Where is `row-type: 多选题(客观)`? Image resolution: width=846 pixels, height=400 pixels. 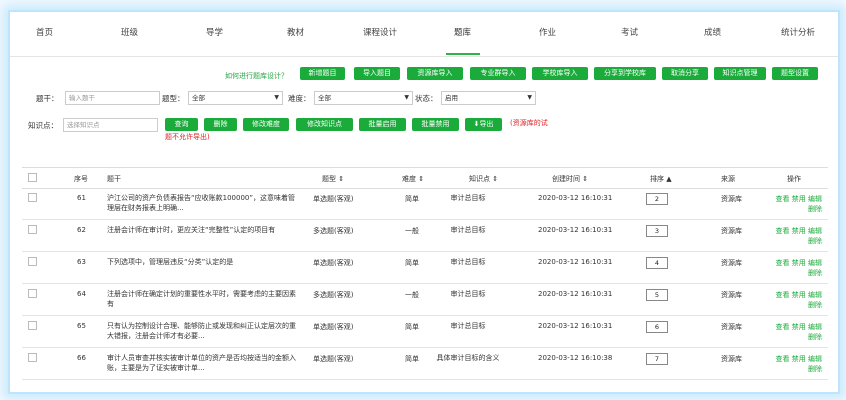
row-type: 多选题(客观) is located at coordinates (333, 231).